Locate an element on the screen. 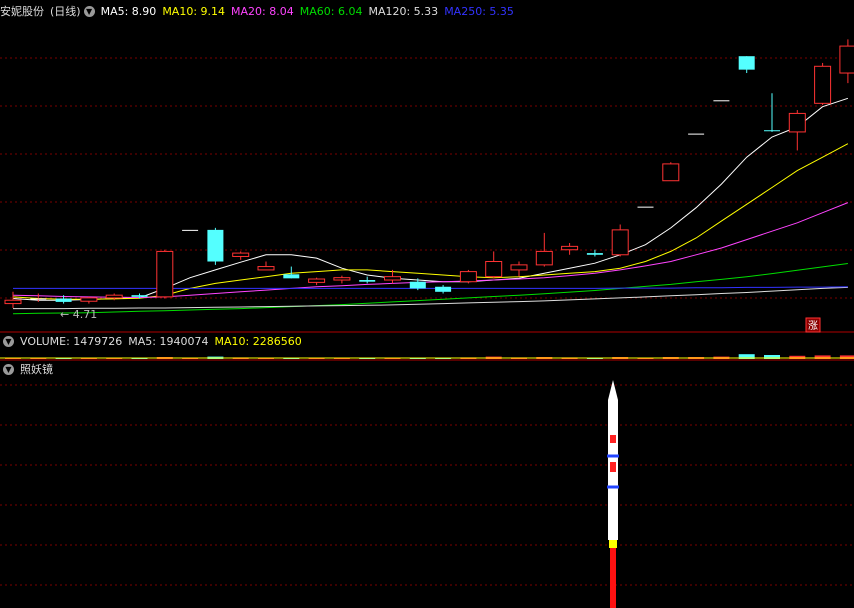 This screenshot has width=854, height=608. volume-bar is located at coordinates (797, 357).